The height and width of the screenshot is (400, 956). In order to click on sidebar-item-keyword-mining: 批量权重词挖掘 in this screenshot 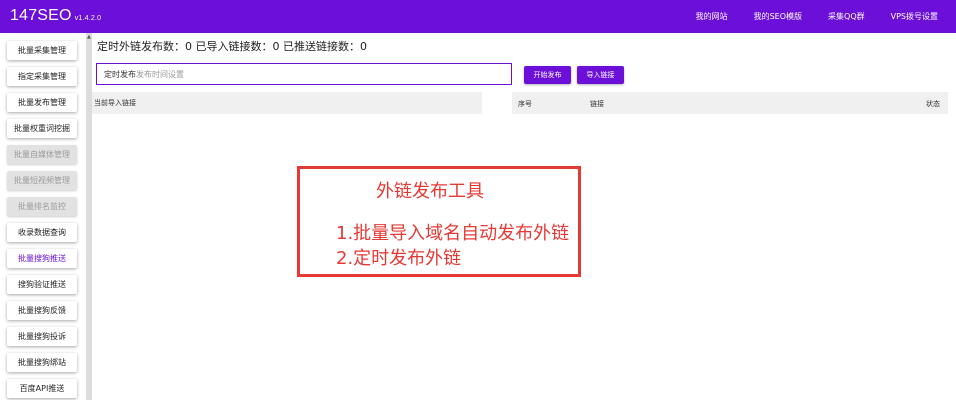, I will do `click(42, 128)`.